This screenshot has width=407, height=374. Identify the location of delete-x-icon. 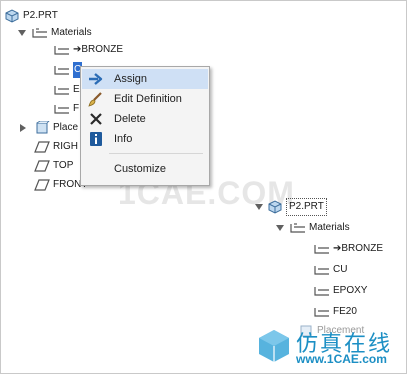
(96, 119).